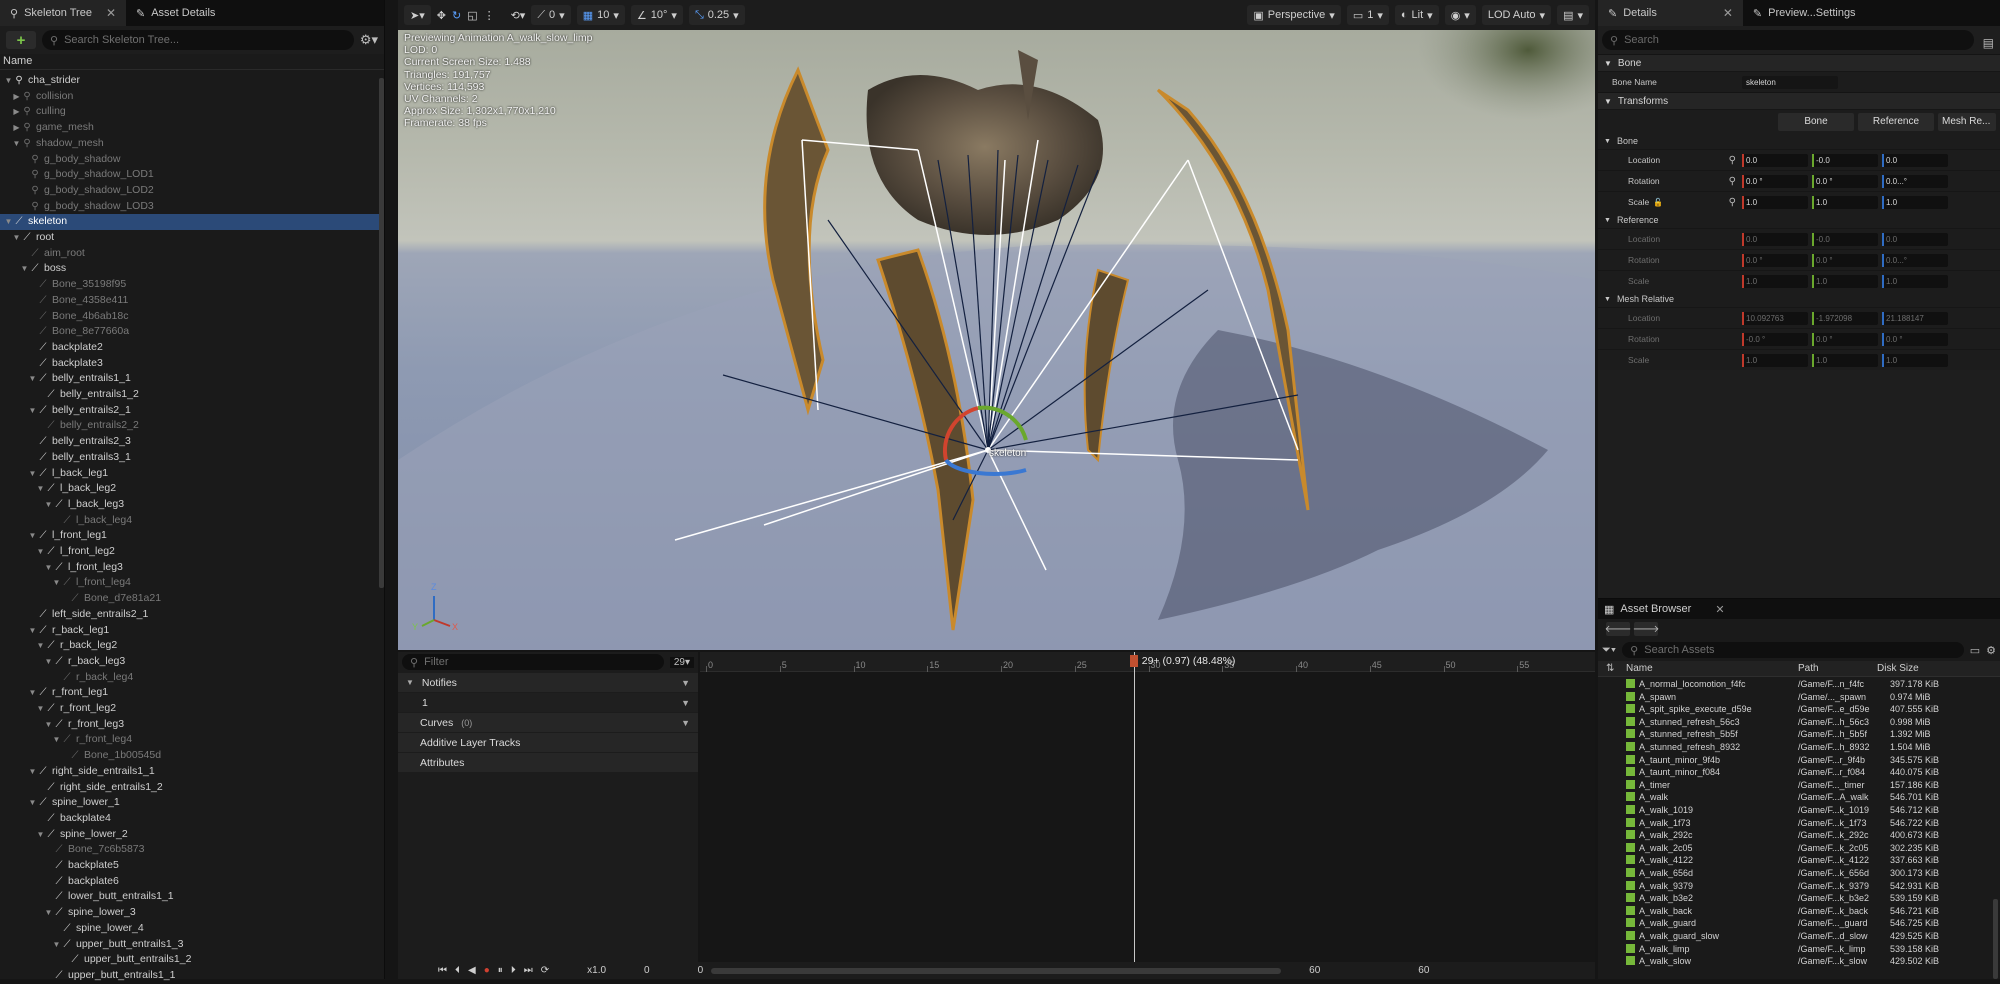  I want to click on details-search-input: ⚲ Search, so click(1788, 40).